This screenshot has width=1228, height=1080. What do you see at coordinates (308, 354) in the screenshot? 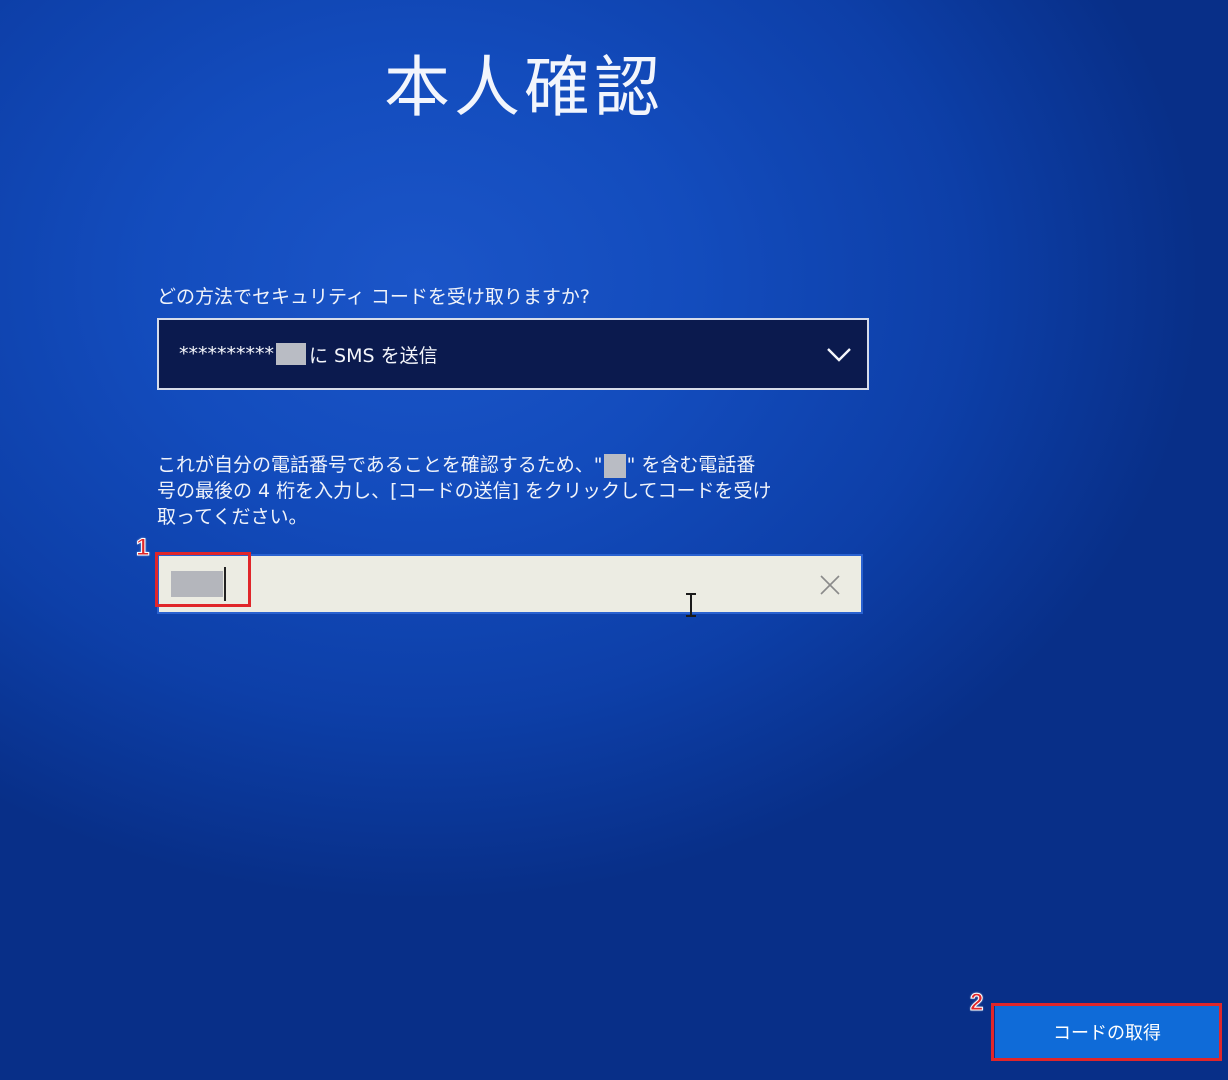
I see `method-select-value: ********** に SMS を送信` at bounding box center [308, 354].